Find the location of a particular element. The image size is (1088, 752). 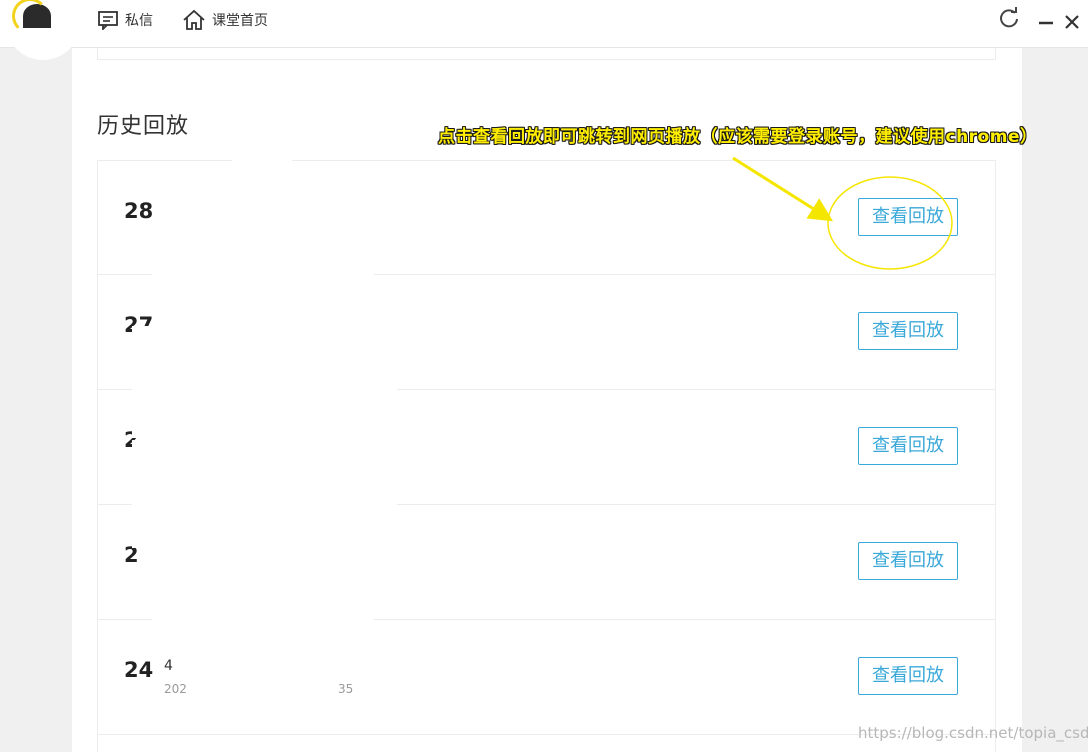

home-icon is located at coordinates (194, 19).